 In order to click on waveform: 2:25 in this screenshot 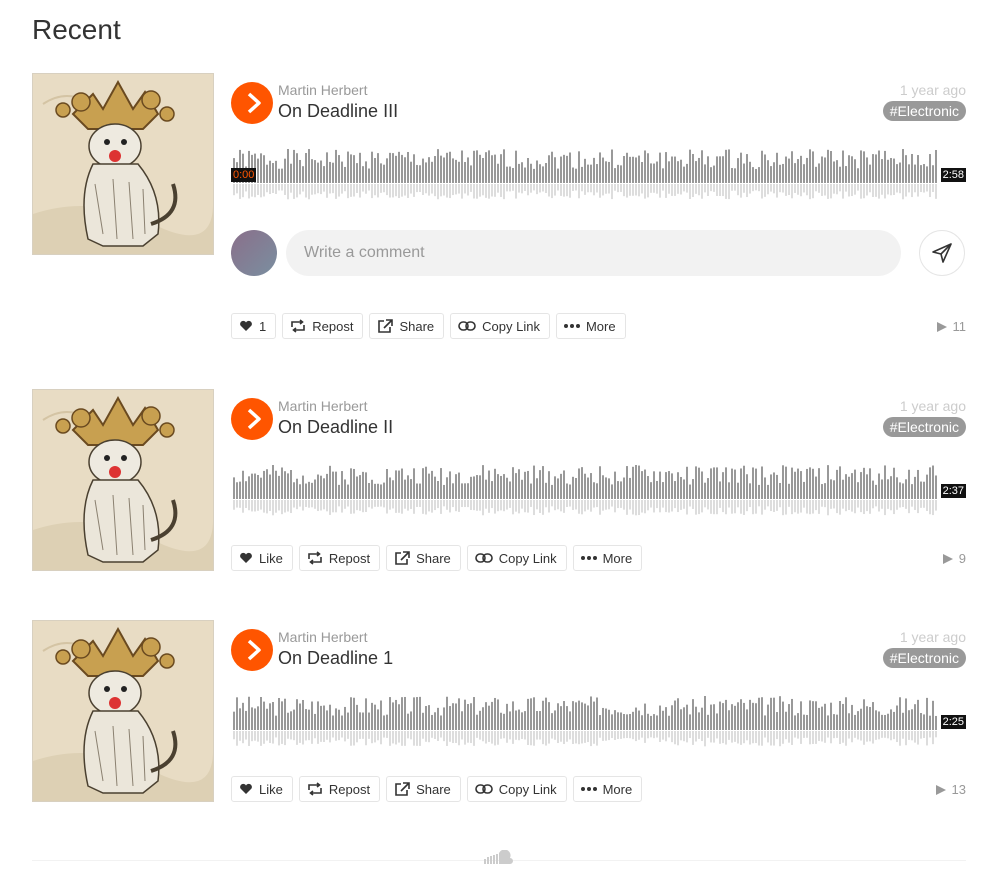, I will do `click(598, 719)`.